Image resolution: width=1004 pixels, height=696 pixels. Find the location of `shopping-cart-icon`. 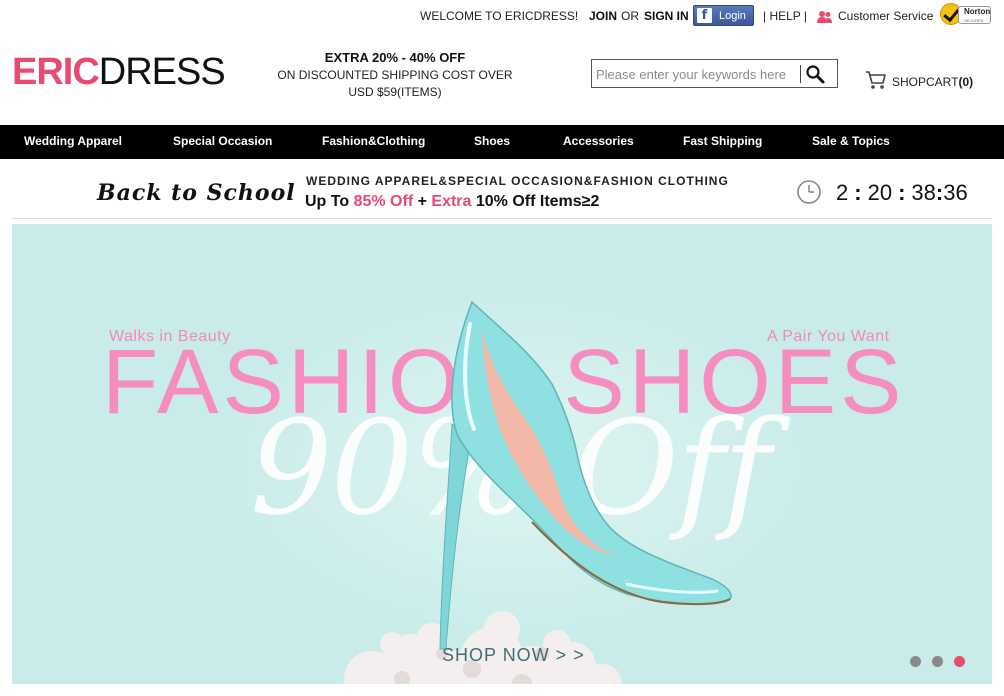

shopping-cart-icon is located at coordinates (876, 80).